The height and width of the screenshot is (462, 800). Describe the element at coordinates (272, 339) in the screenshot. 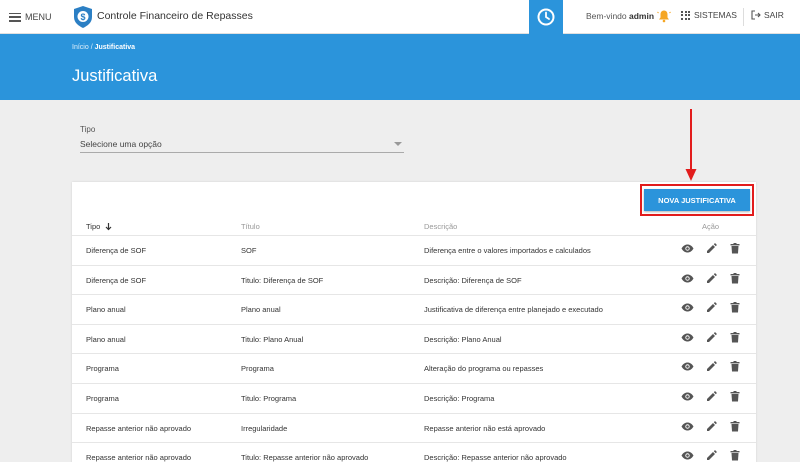

I see `cell-titulo: Titulo: Plano Anual` at that location.